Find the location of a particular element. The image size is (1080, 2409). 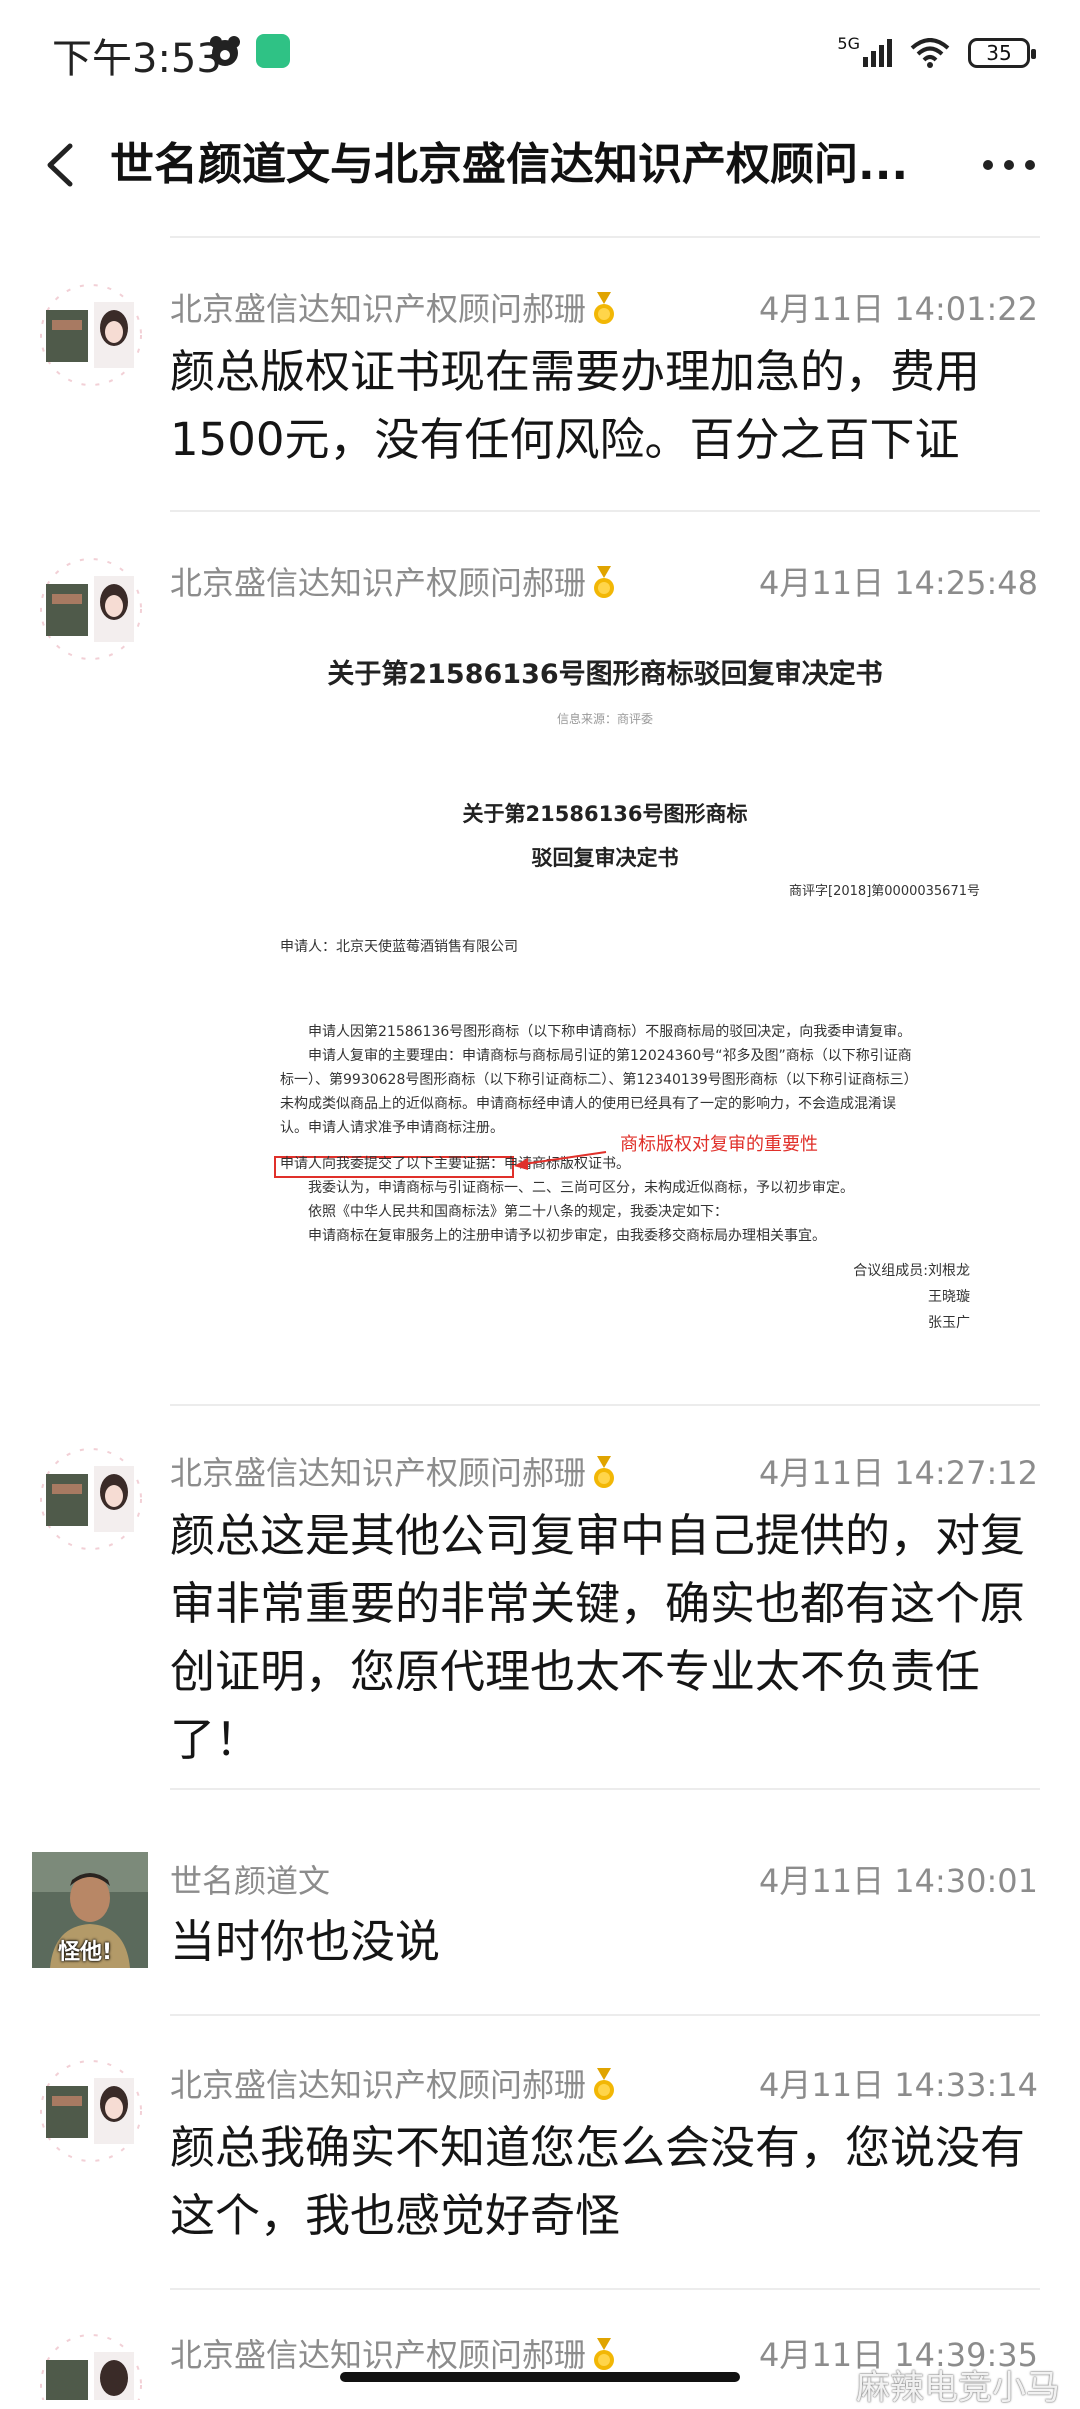

message-time: 4月11日 14:25:48 is located at coordinates (898, 583).